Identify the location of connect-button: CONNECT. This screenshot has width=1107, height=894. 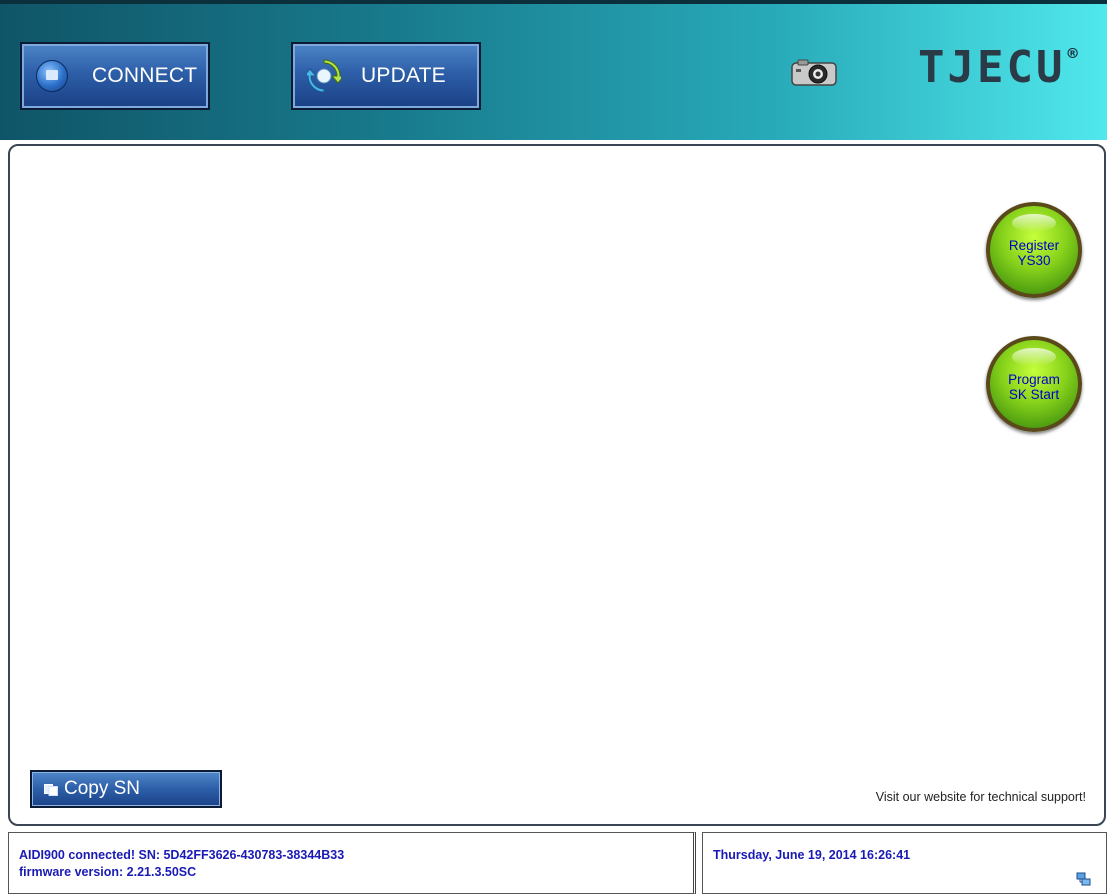
(115, 76).